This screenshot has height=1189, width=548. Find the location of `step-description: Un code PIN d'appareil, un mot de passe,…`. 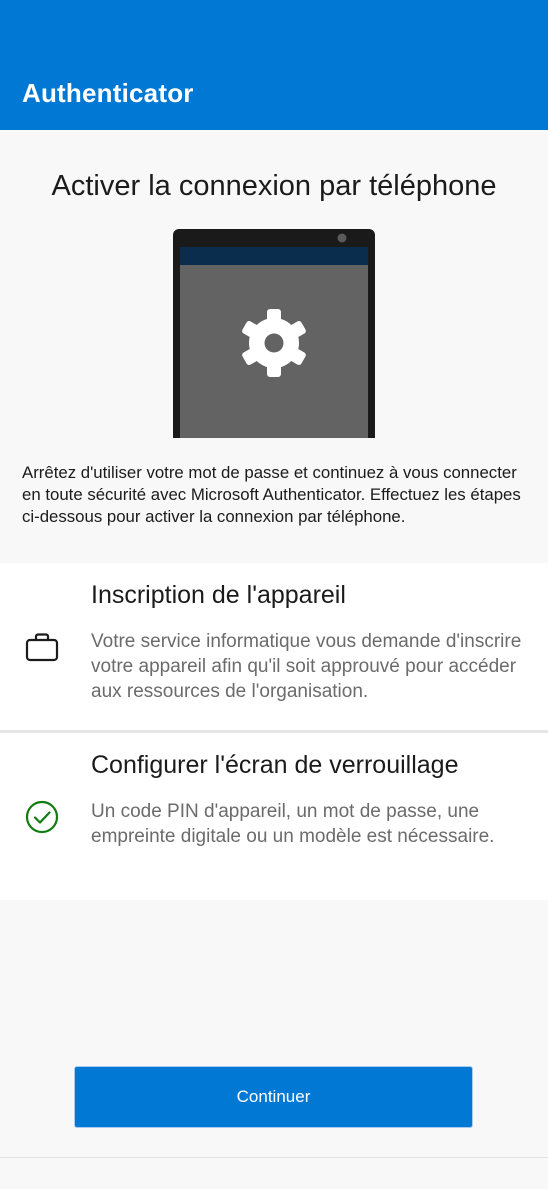

step-description: Un code PIN d'appareil, un mot de passe,… is located at coordinates (293, 824).